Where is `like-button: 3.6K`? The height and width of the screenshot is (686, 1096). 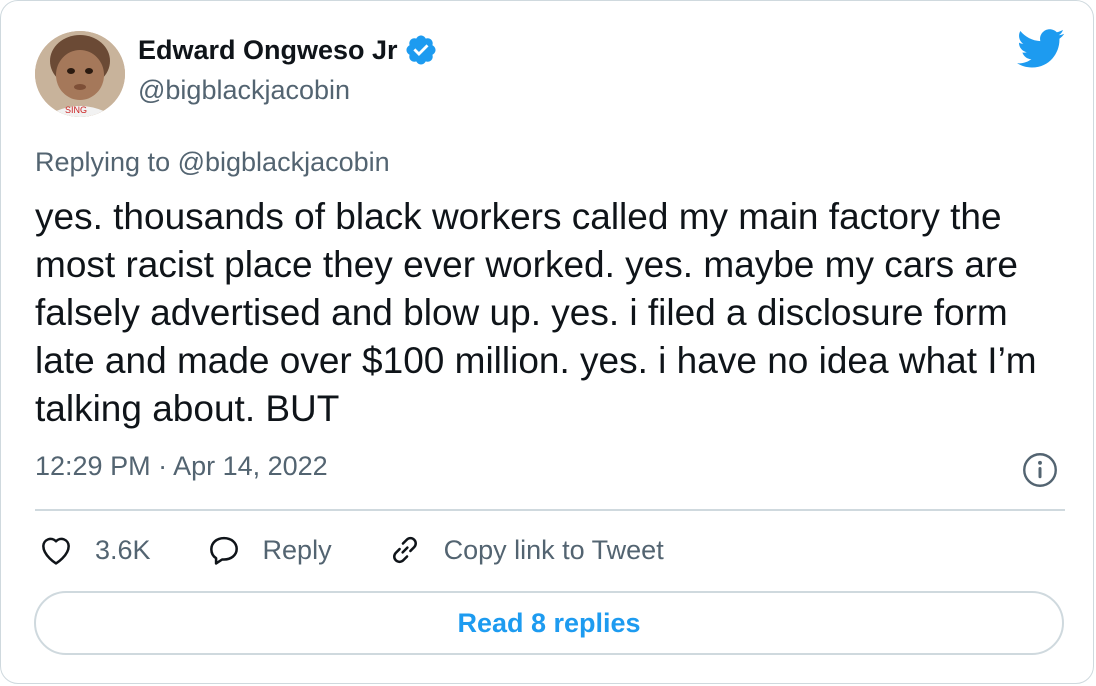 like-button: 3.6K is located at coordinates (94, 550).